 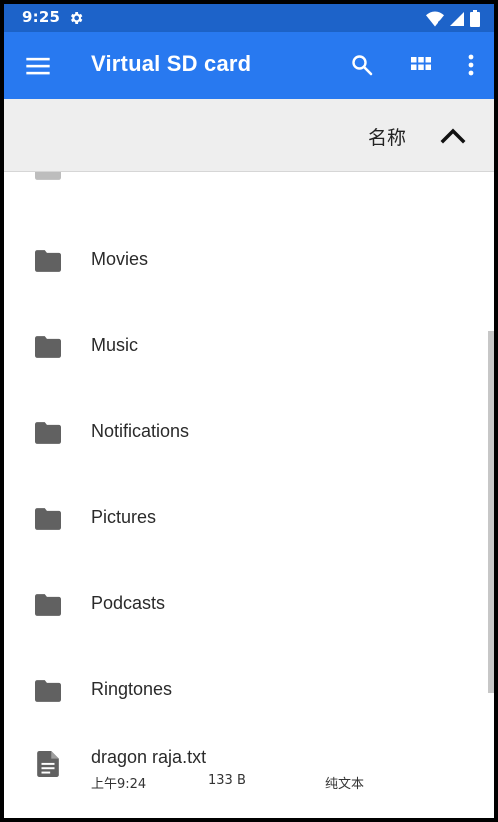 What do you see at coordinates (249, 259) in the screenshot?
I see `list-item: Movies` at bounding box center [249, 259].